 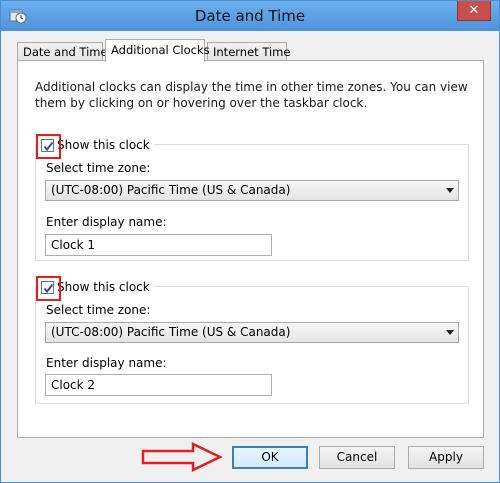 I want to click on clock-2-timezone-label: Select time zone:, so click(x=98, y=310).